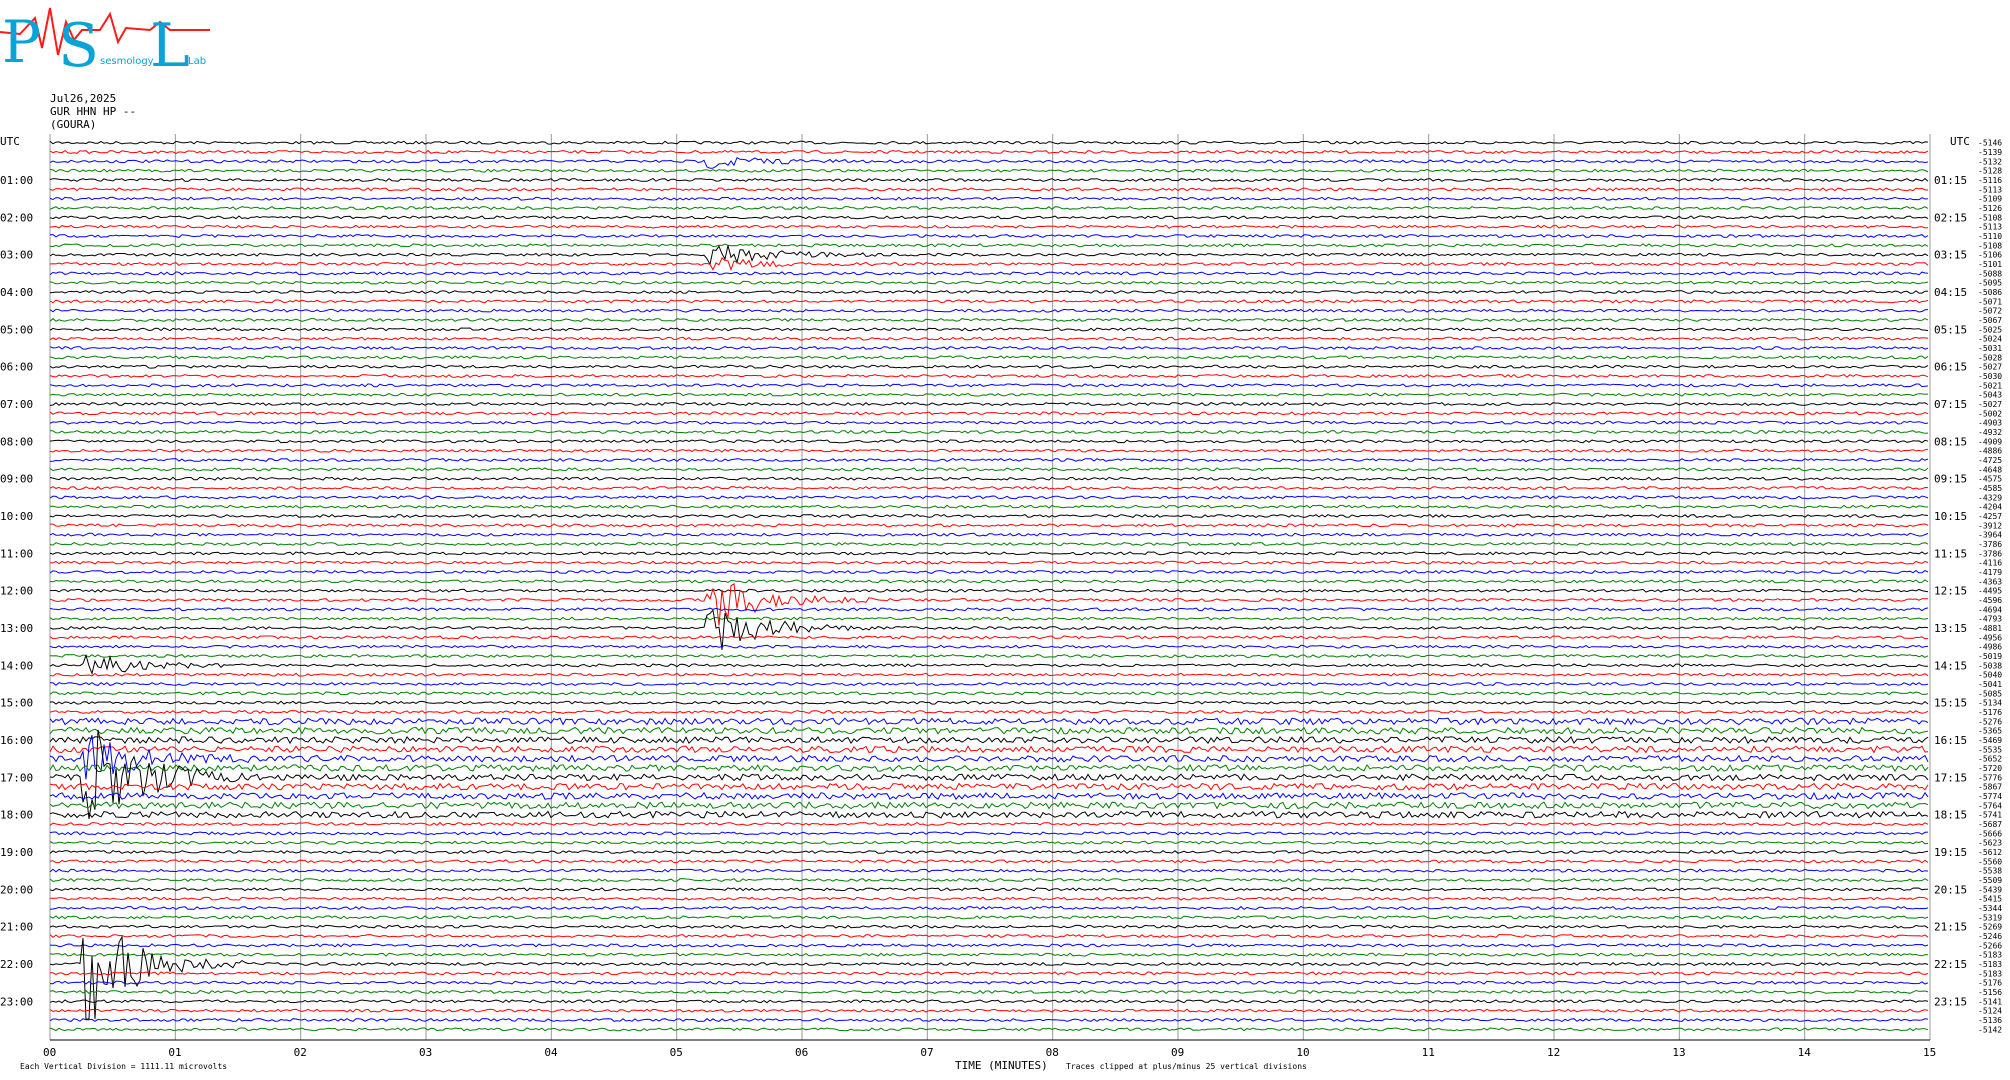  Describe the element at coordinates (1990, 292) in the screenshot. I see `trace-offset-label: -5086` at that location.